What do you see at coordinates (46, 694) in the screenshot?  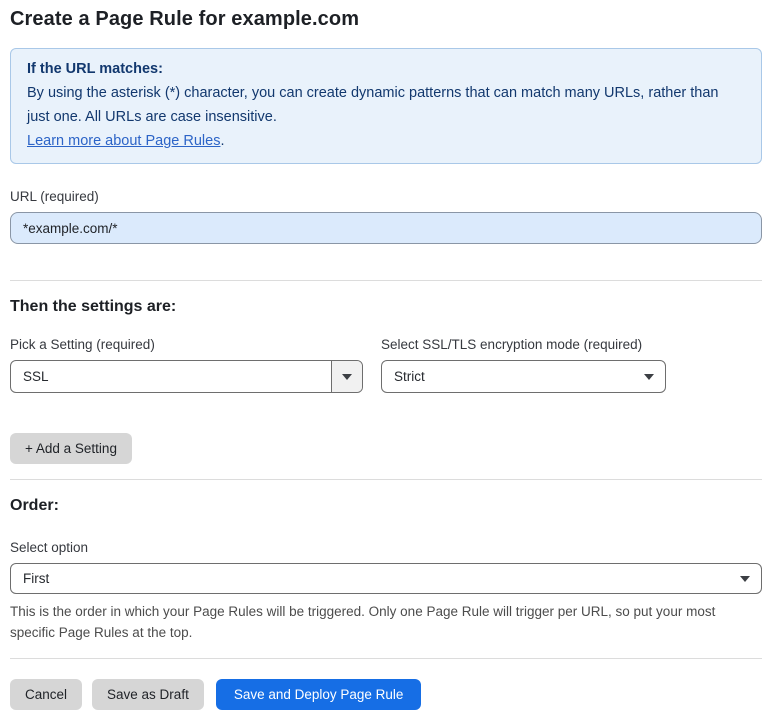 I see `cancel-button: Cancel` at bounding box center [46, 694].